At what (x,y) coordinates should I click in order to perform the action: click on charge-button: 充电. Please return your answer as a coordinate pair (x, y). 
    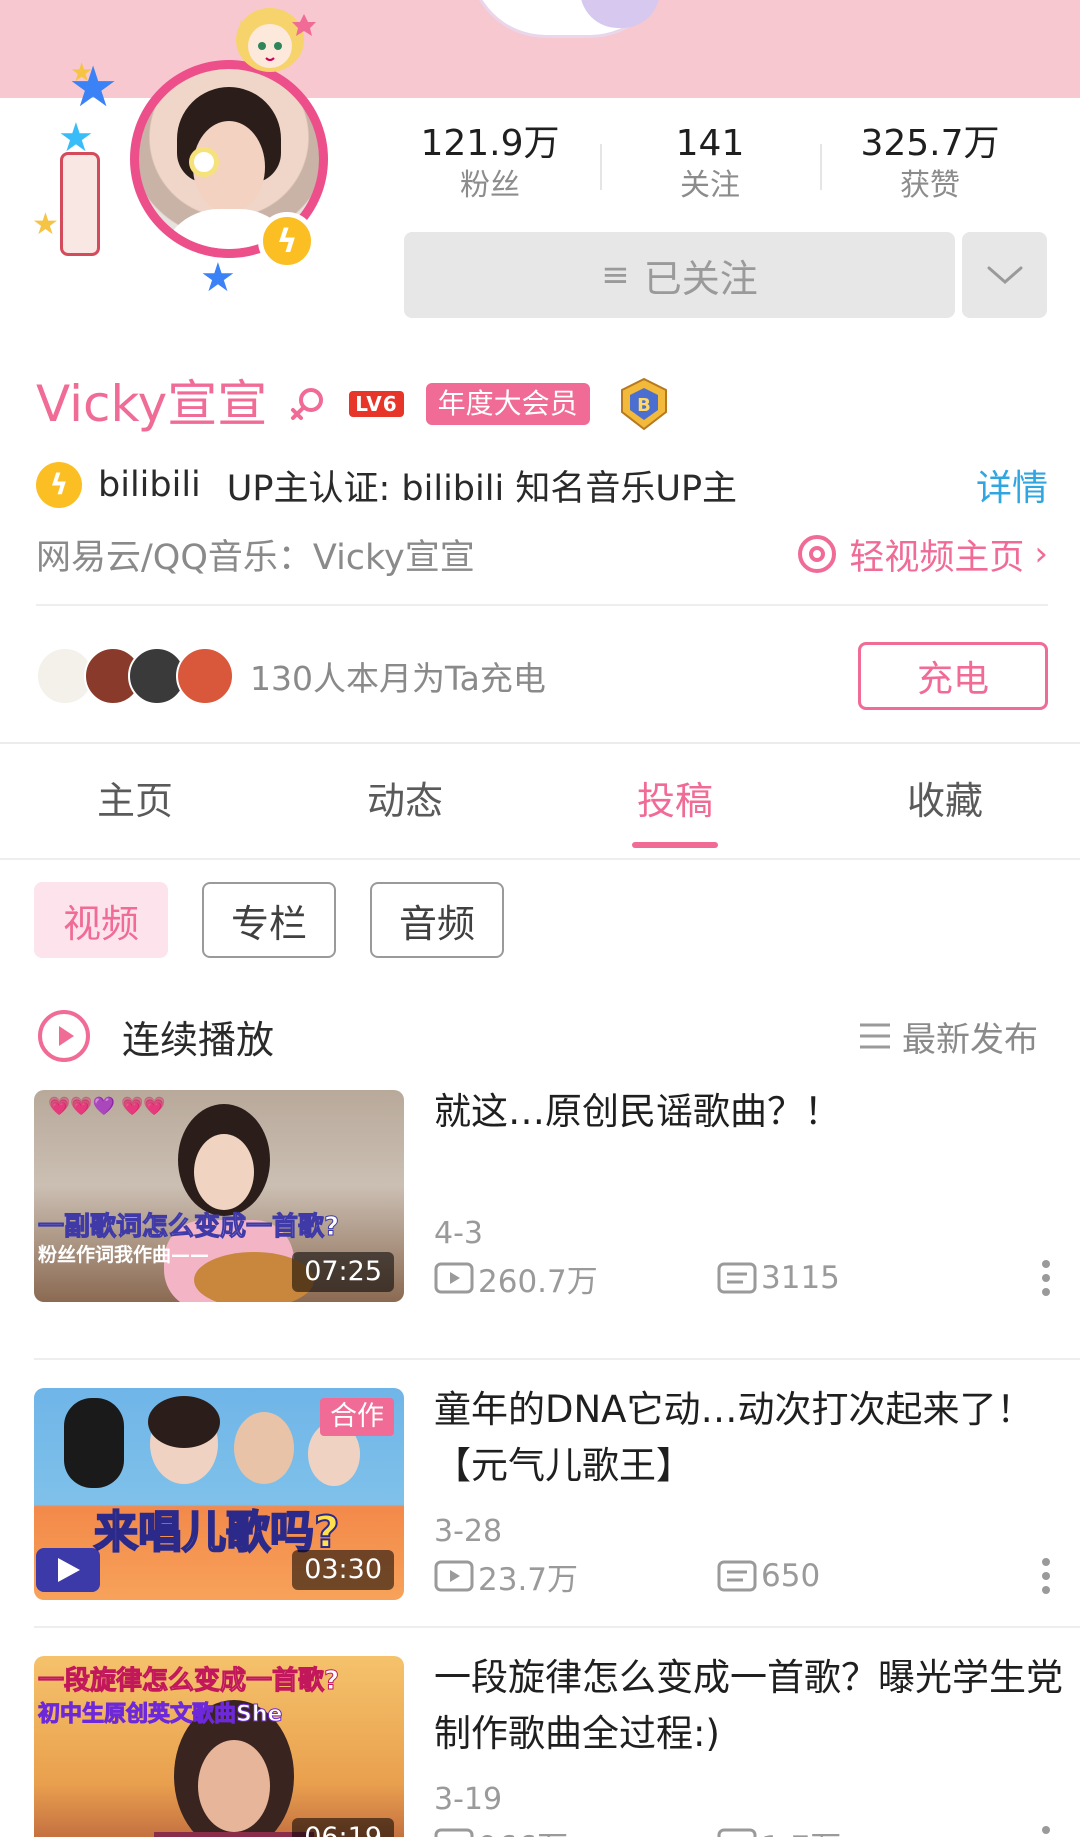
    Looking at the image, I should click on (953, 676).